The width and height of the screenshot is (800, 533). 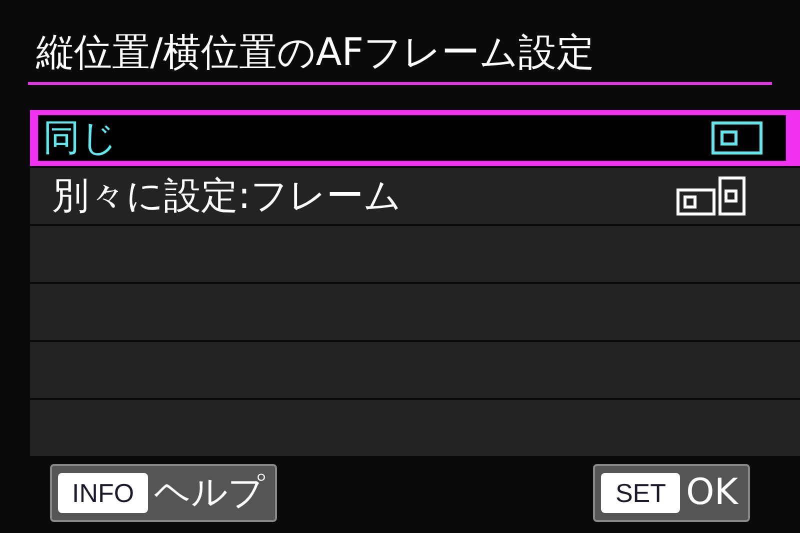 What do you see at coordinates (103, 493) in the screenshot?
I see `key-label: INFO` at bounding box center [103, 493].